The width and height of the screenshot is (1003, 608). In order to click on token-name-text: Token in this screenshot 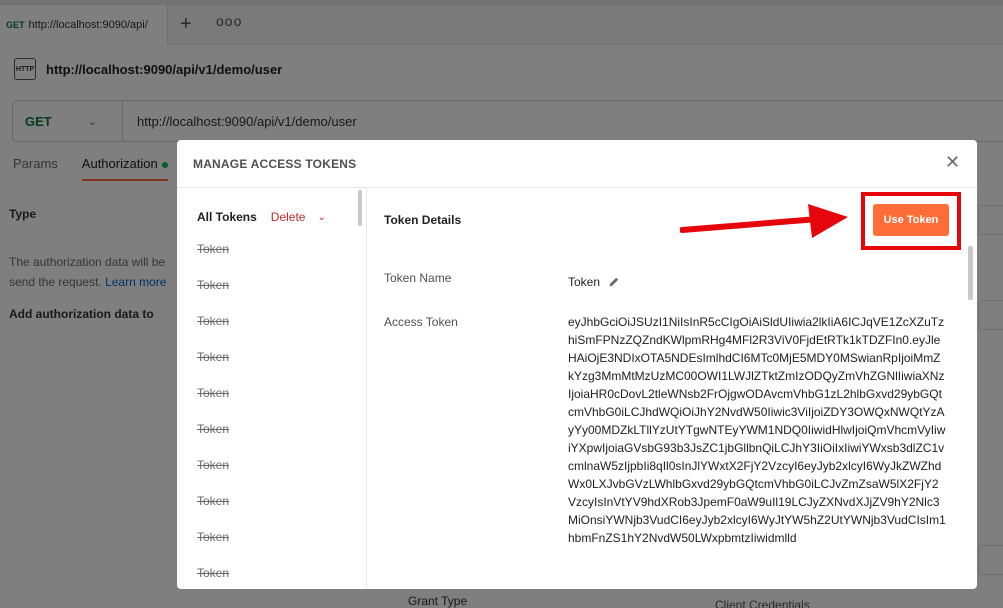, I will do `click(584, 282)`.